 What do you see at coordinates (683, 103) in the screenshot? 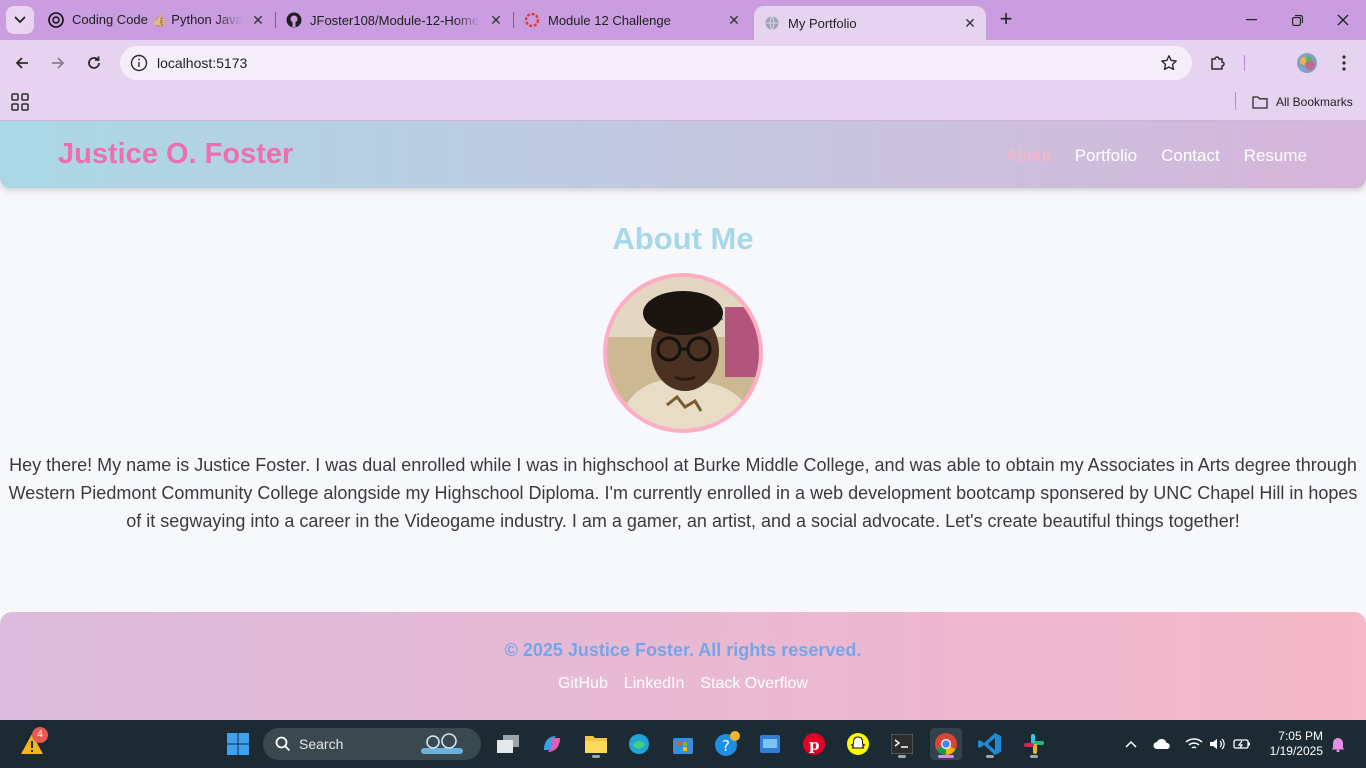
I see `bookmarks-bar: All Bookmarks` at bounding box center [683, 103].